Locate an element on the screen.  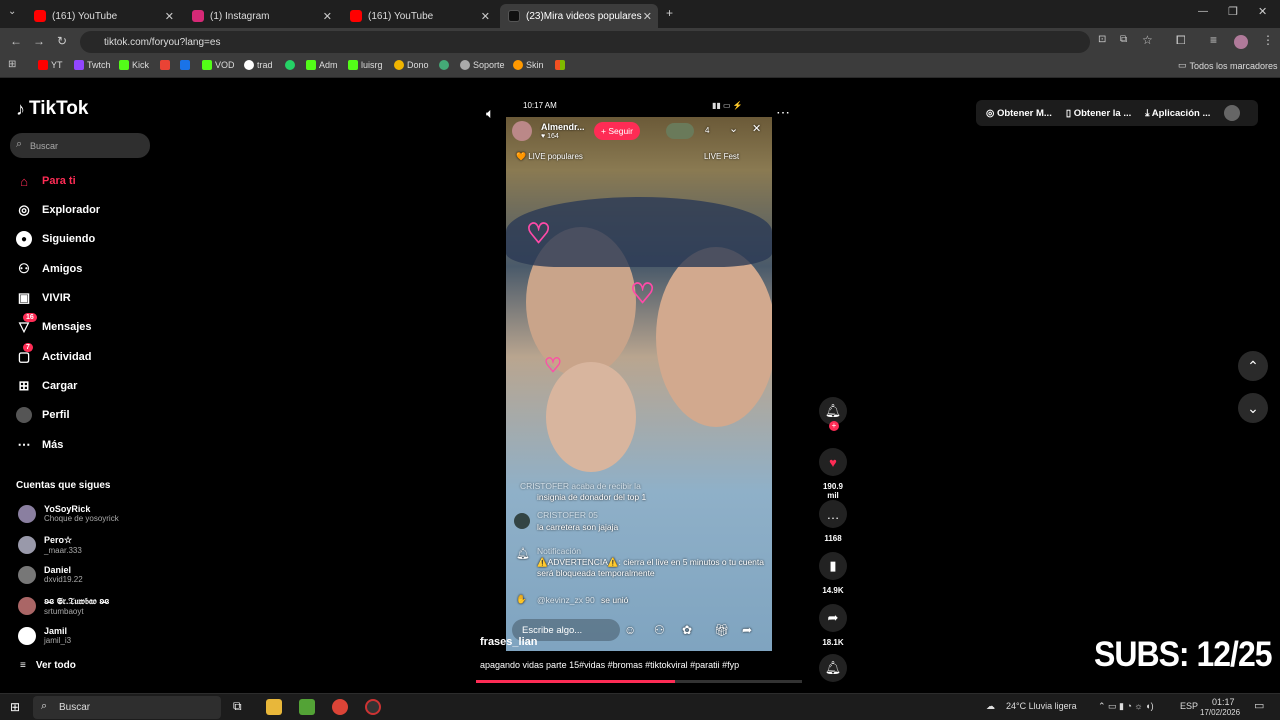
share-live-icon: ➦ is located at coordinates (747, 630).